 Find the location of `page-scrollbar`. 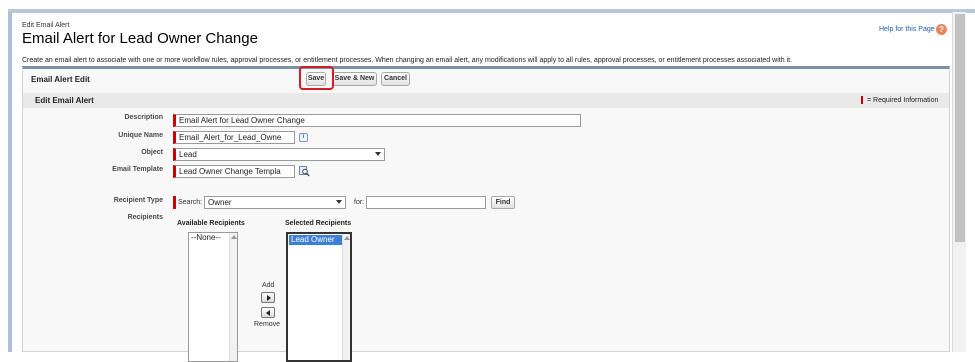

page-scrollbar is located at coordinates (959, 182).